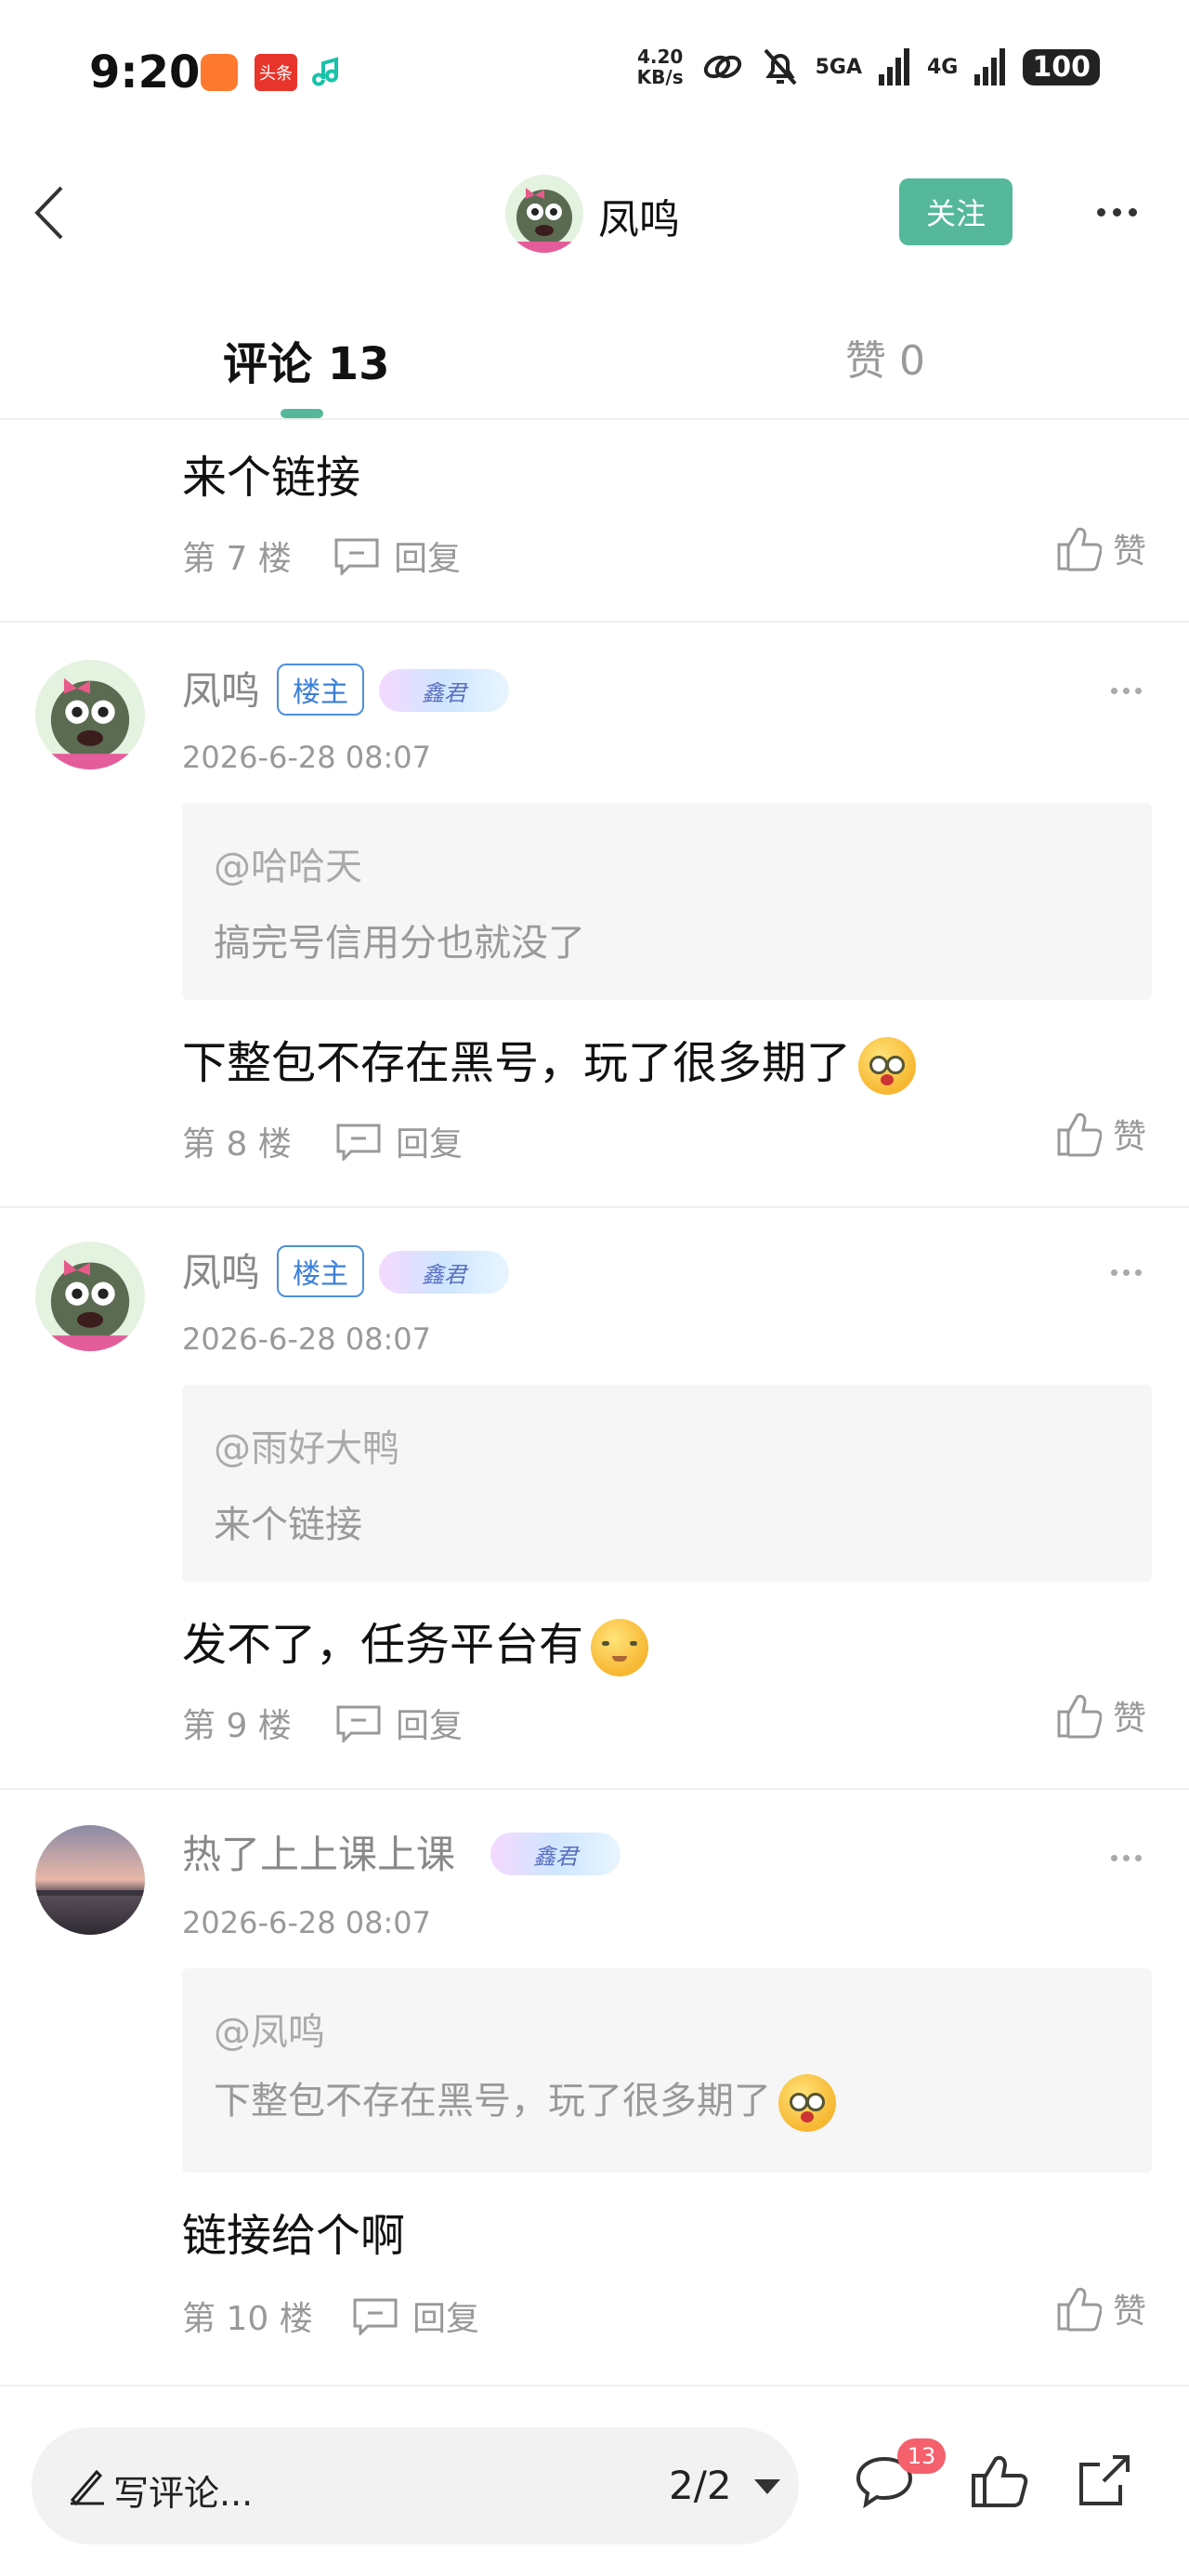 Image resolution: width=1189 pixels, height=2576 pixels. What do you see at coordinates (288, 1525) in the screenshot?
I see `quote-text: 来个链接` at bounding box center [288, 1525].